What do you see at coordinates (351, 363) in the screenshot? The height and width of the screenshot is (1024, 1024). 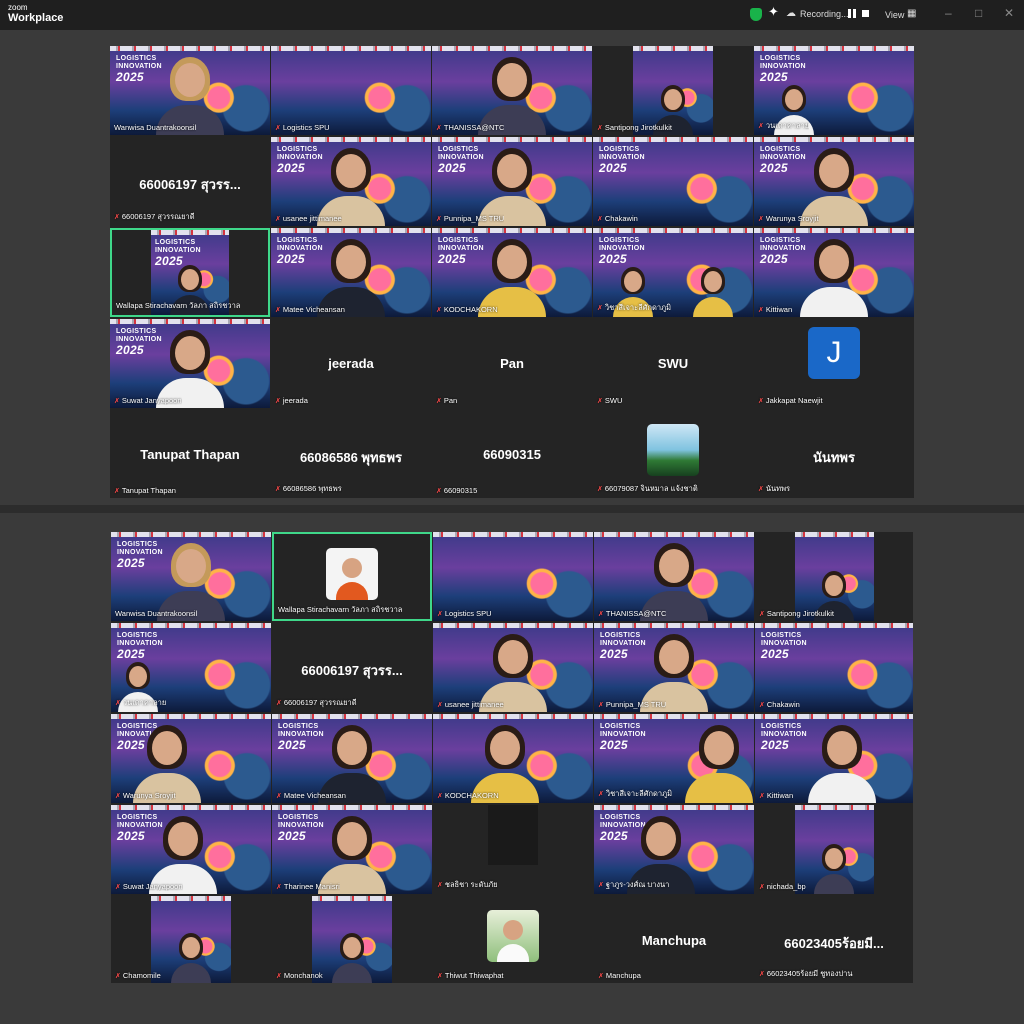 I see `participant-tile: jeerada ✗ jeerada` at bounding box center [351, 363].